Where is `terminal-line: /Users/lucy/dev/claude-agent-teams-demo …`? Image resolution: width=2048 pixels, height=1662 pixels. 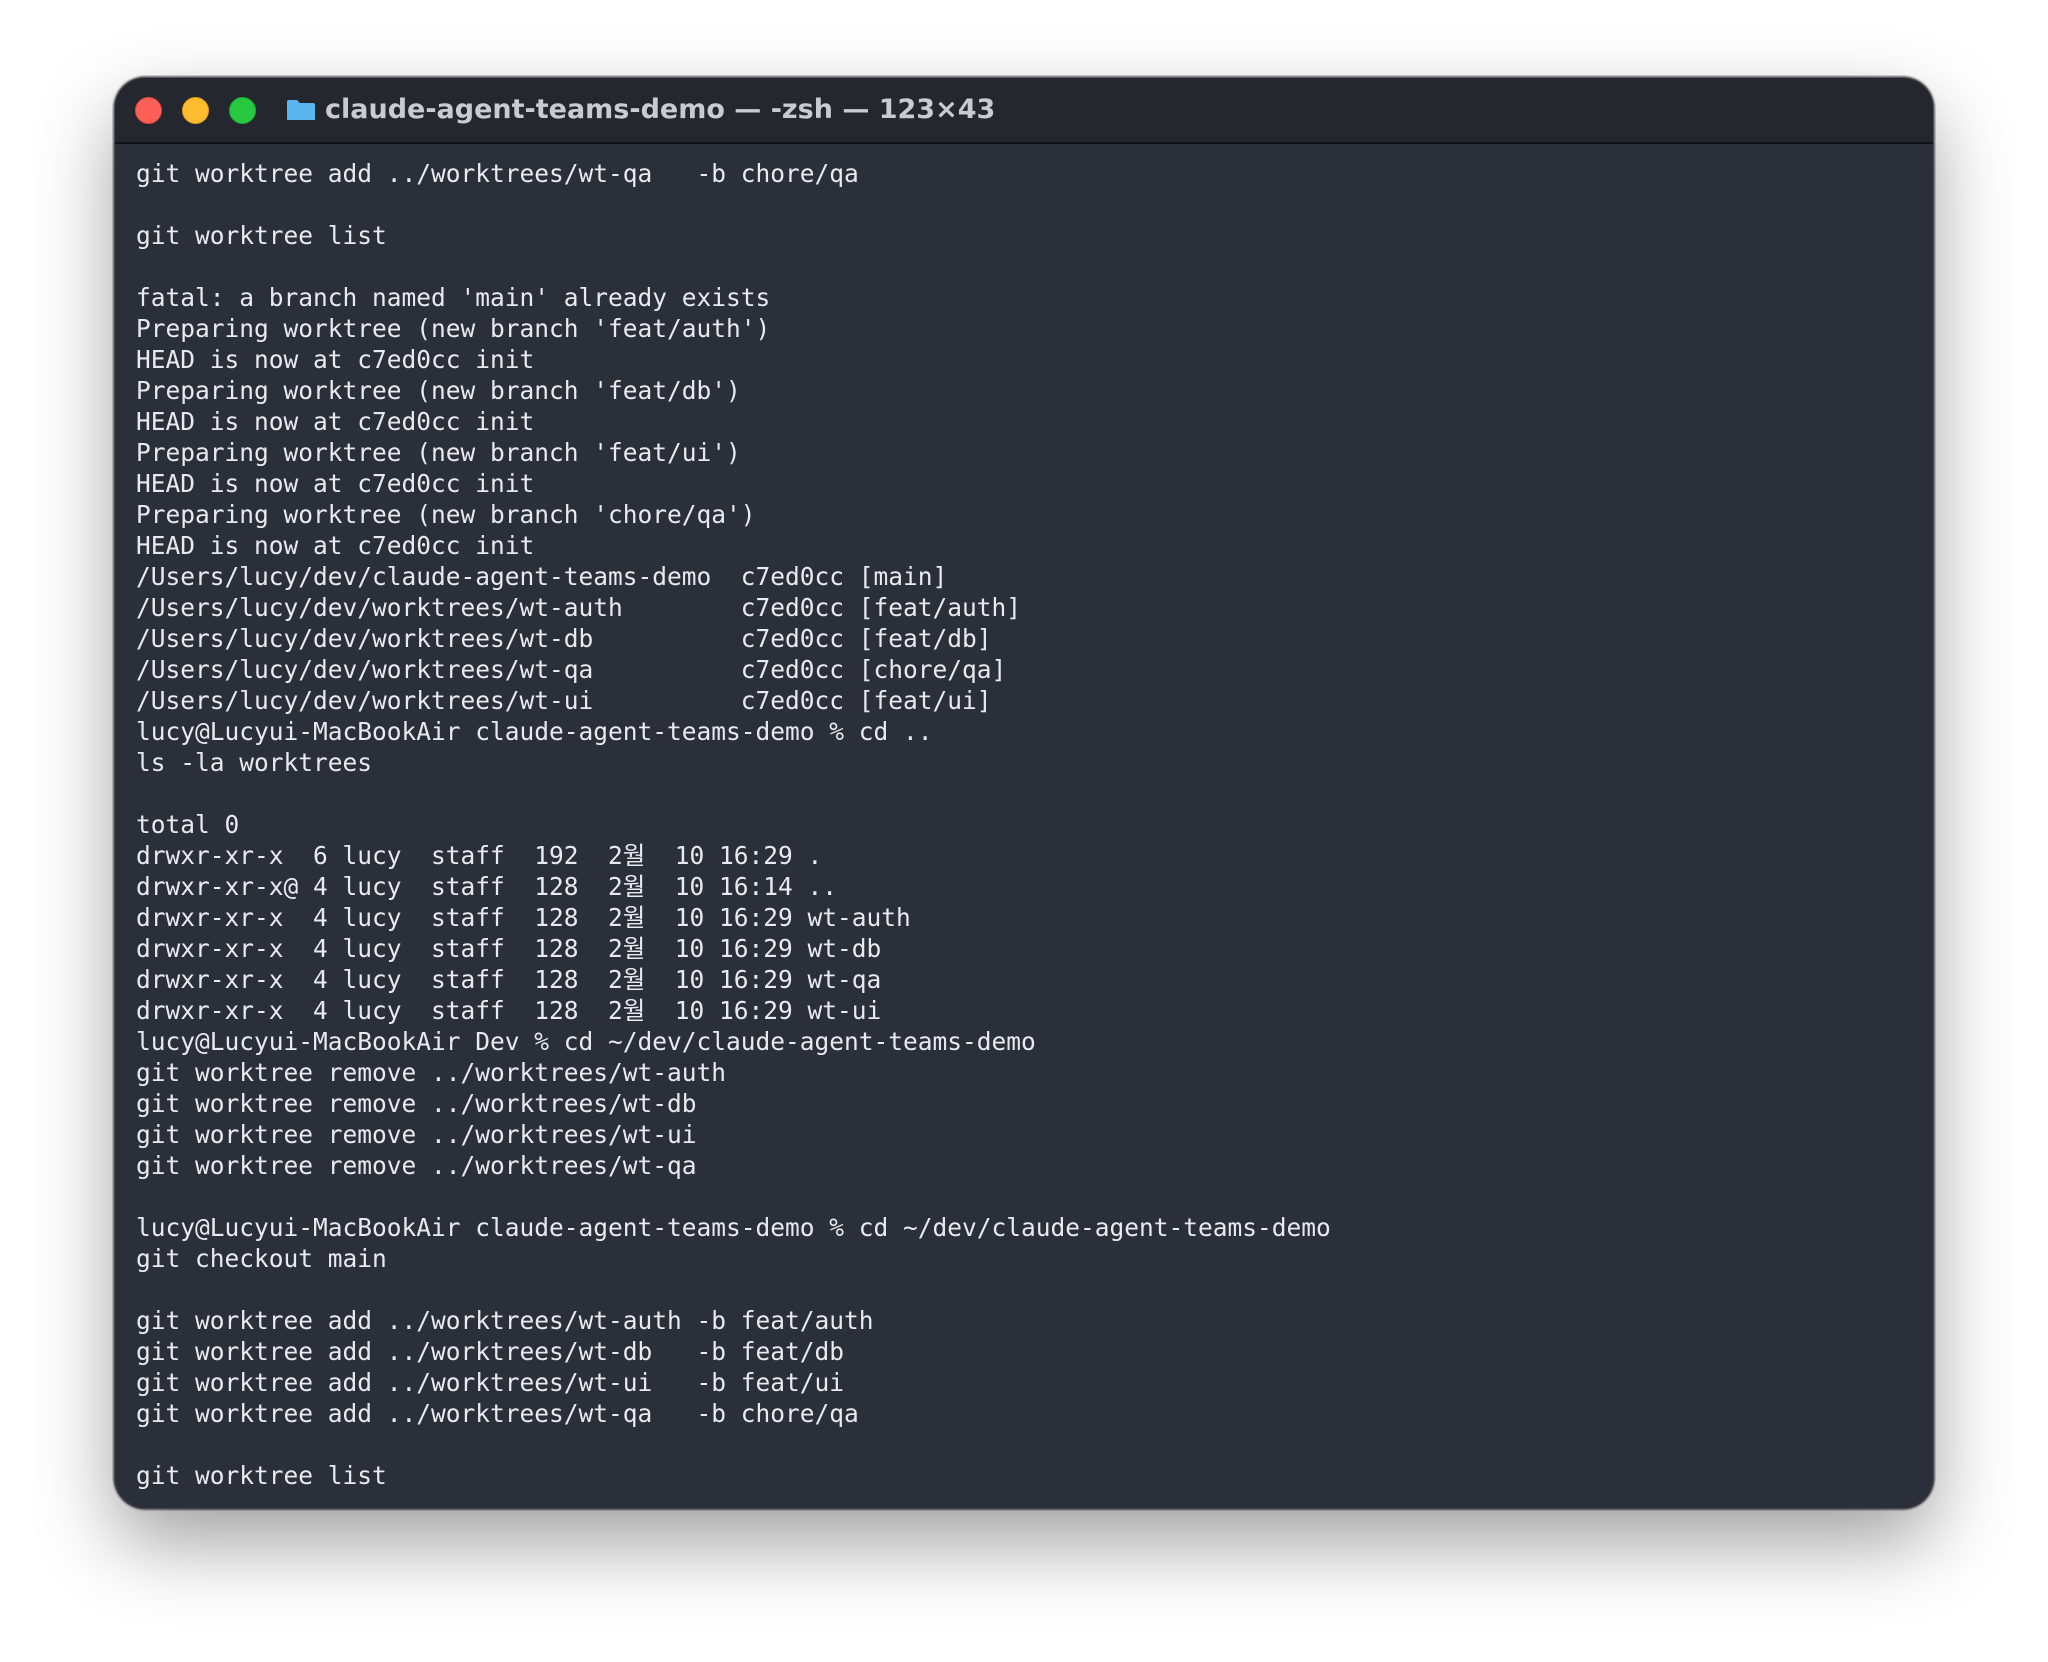
terminal-line: /Users/lucy/dev/claude-agent-teams-demo … is located at coordinates (542, 576).